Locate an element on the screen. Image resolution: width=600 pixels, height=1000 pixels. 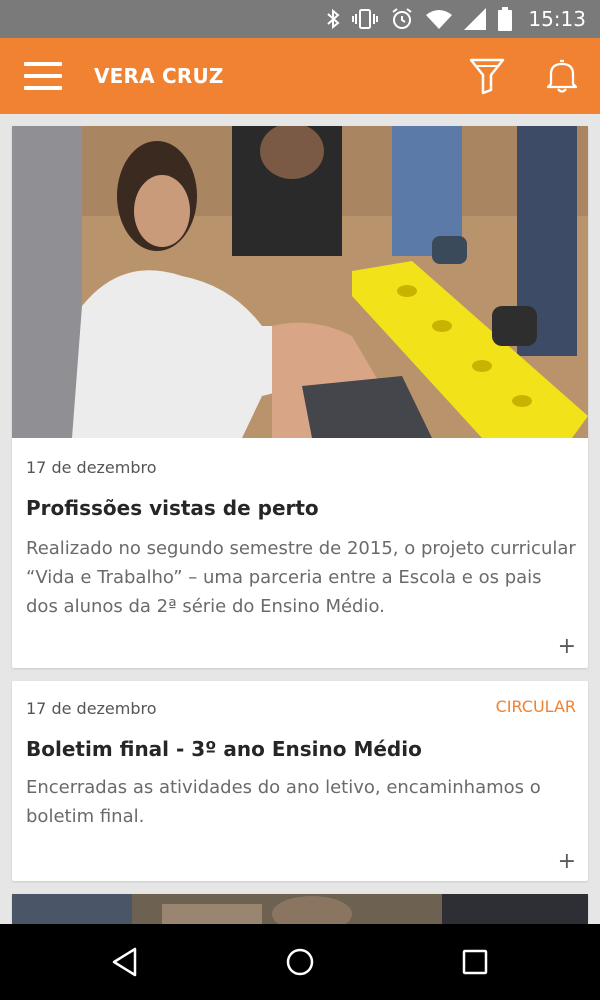
battery-icon is located at coordinates (505, 19).